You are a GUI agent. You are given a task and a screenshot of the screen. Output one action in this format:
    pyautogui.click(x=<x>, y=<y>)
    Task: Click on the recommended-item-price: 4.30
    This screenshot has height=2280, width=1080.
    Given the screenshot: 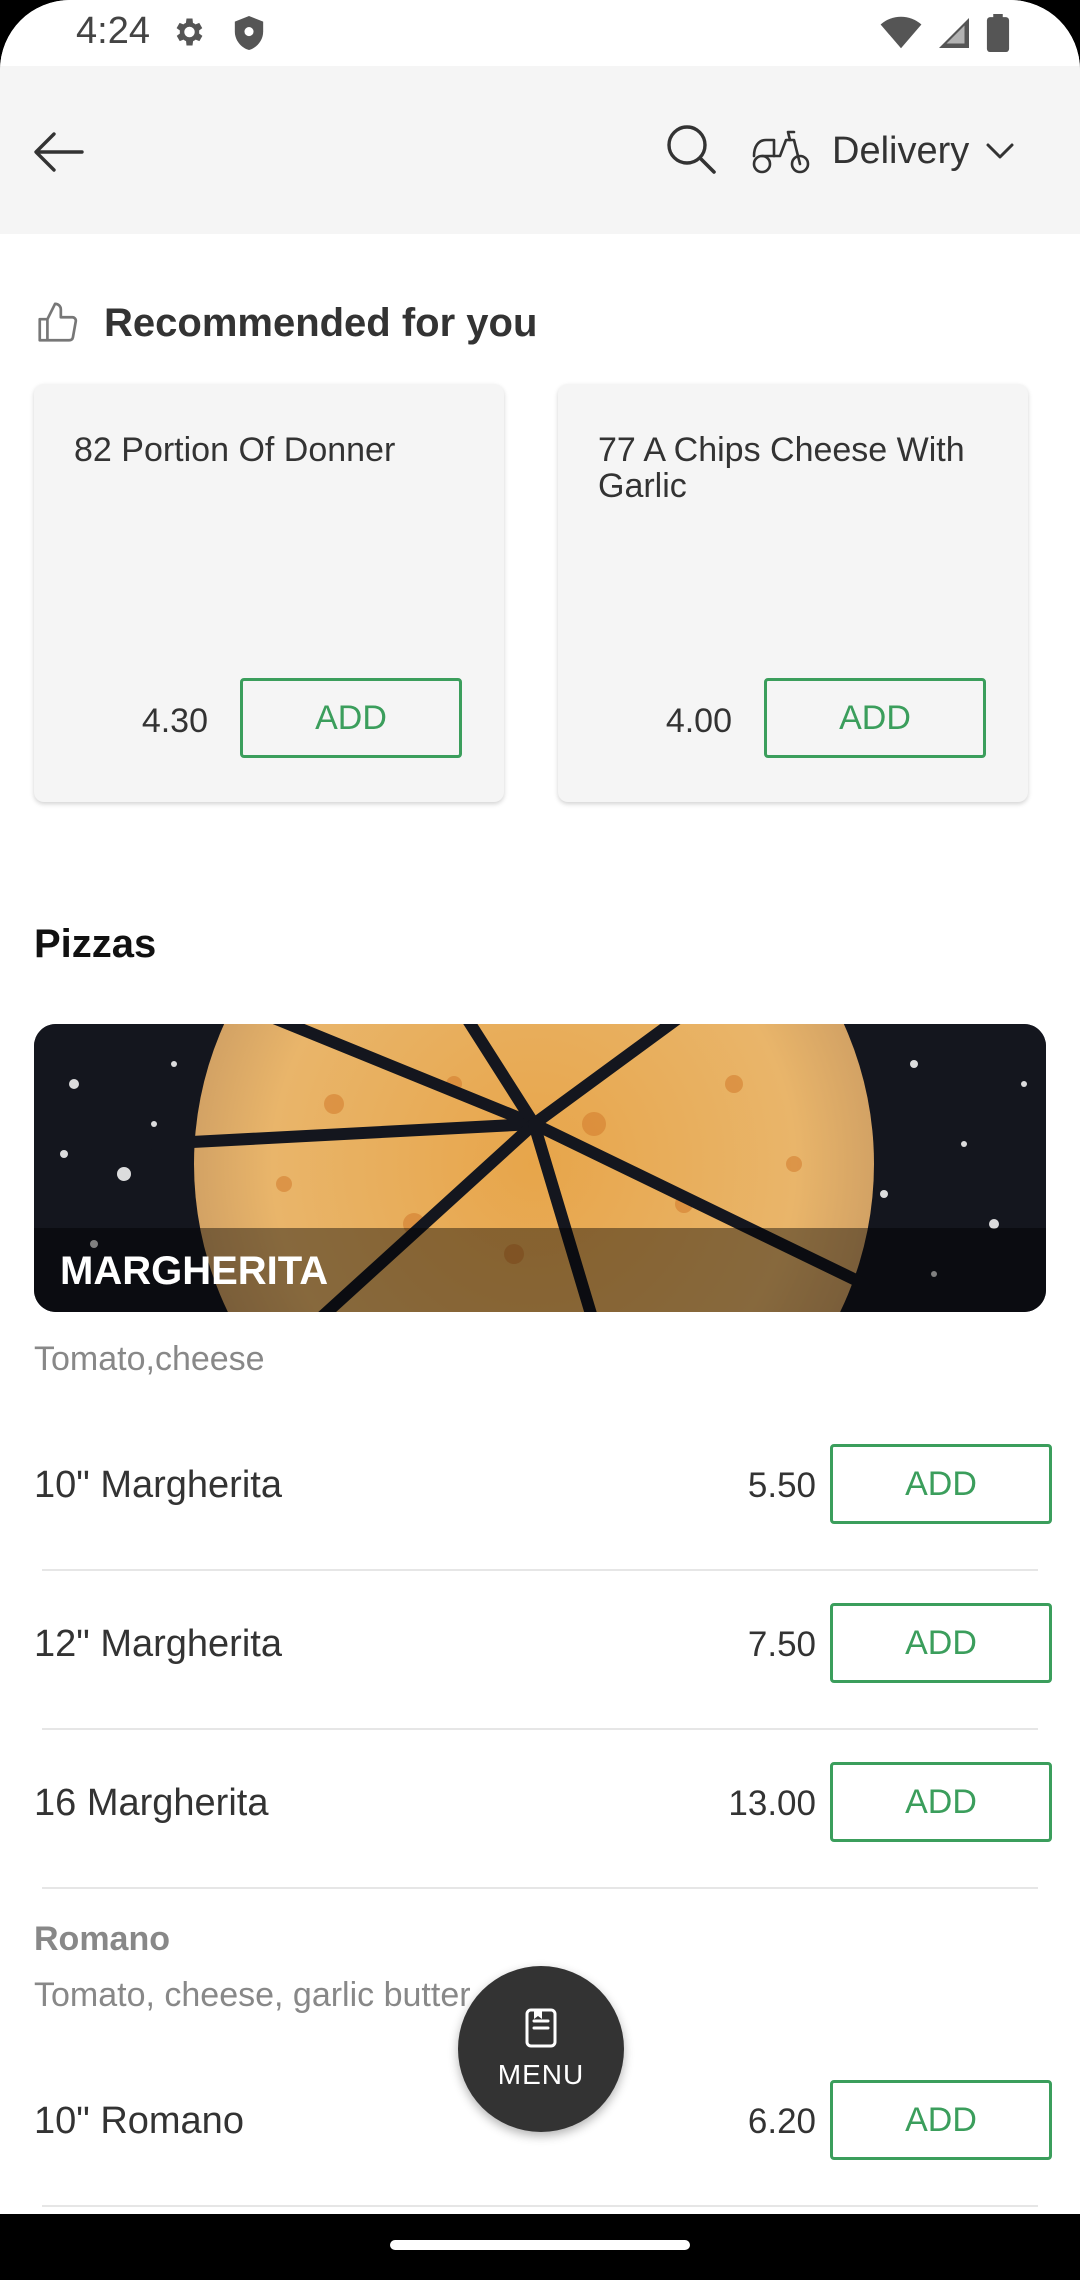 What is the action you would take?
    pyautogui.click(x=174, y=721)
    